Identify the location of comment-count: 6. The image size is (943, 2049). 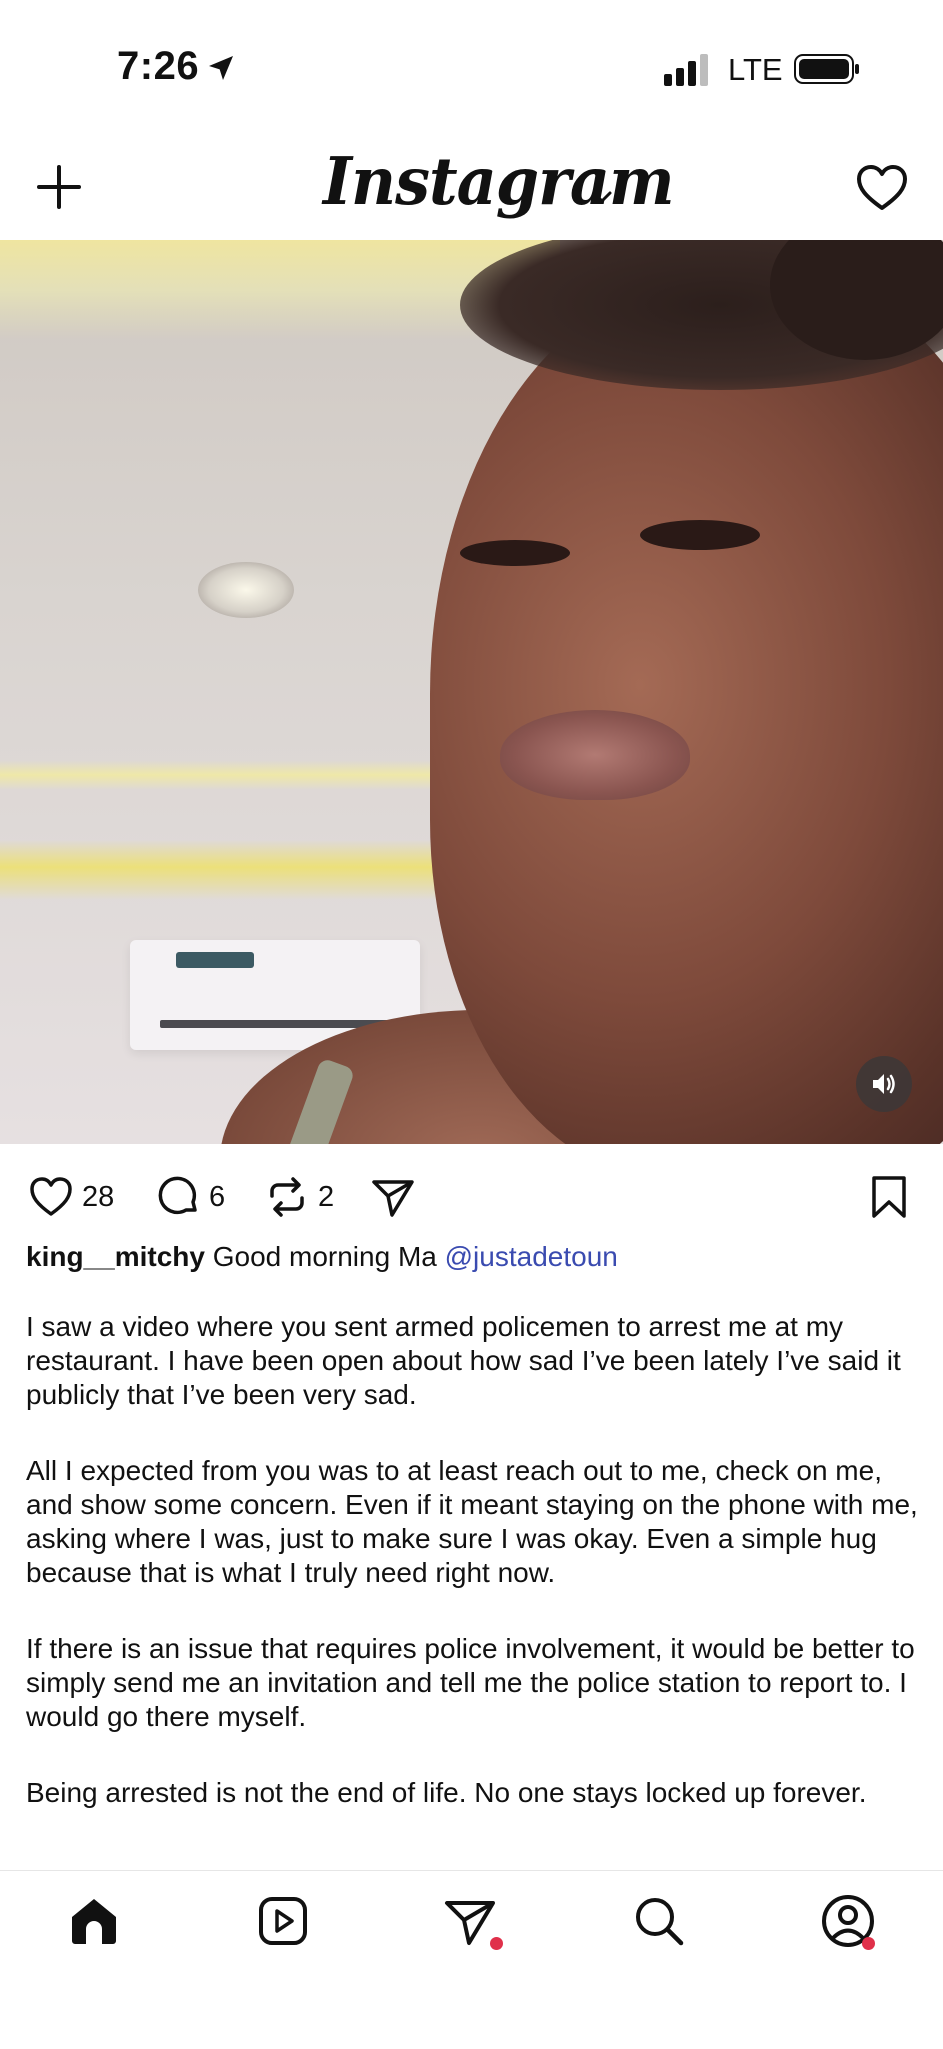
(217, 1197).